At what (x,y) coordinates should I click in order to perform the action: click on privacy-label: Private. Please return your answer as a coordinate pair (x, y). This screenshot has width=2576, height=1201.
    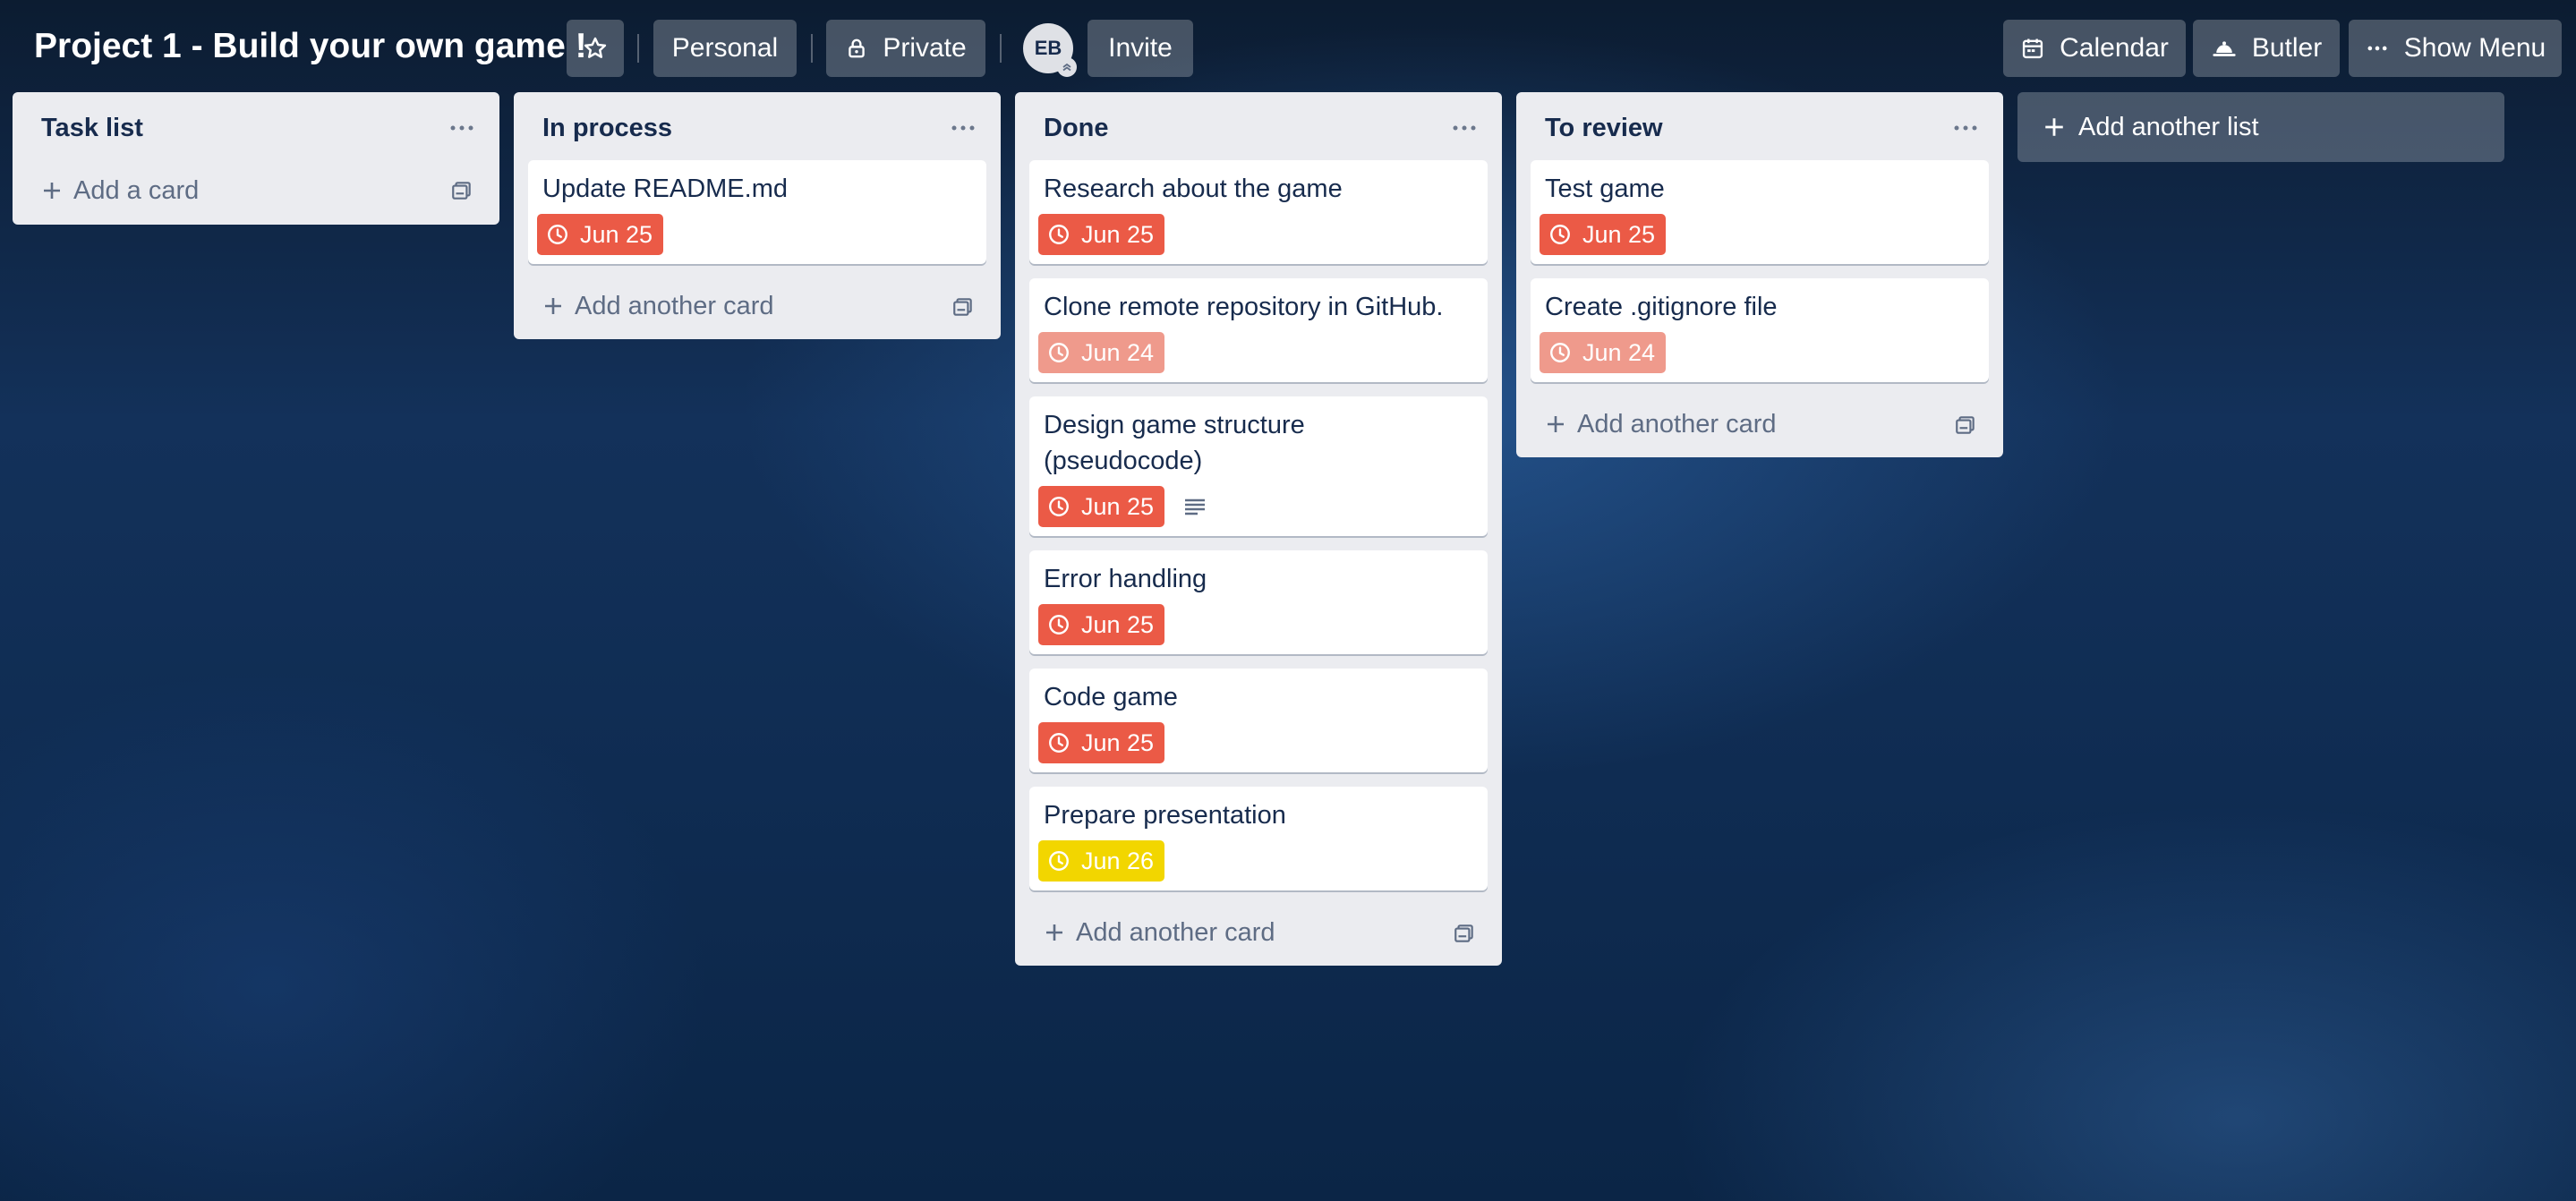
    Looking at the image, I should click on (925, 48).